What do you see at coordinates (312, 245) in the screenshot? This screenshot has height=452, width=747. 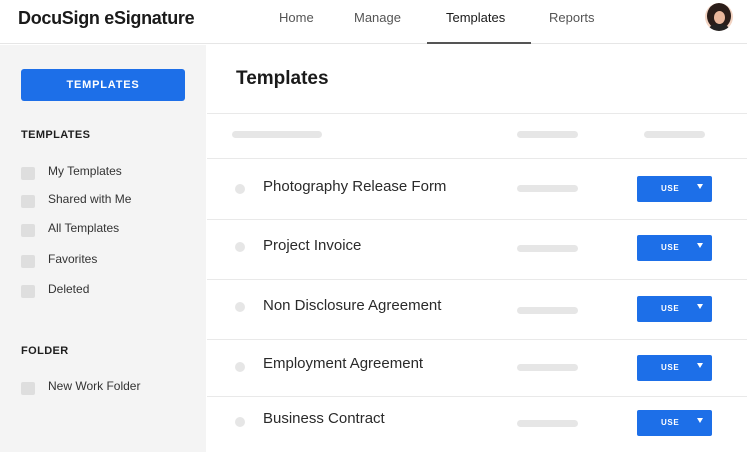 I see `template-name: Project Invoice` at bounding box center [312, 245].